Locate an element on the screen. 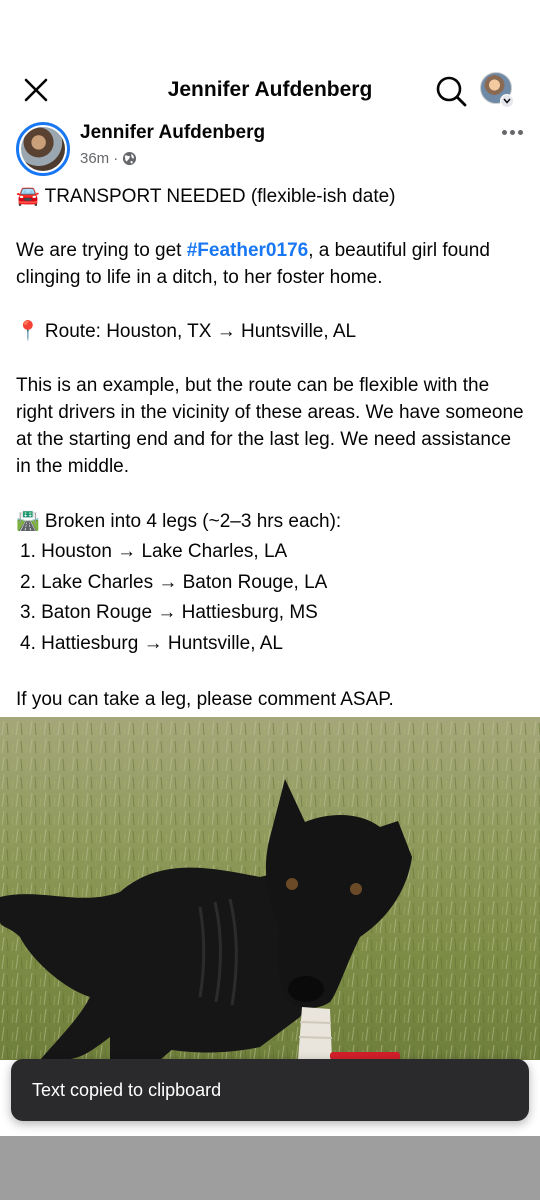  profile-menu-button is located at coordinates (498, 90).